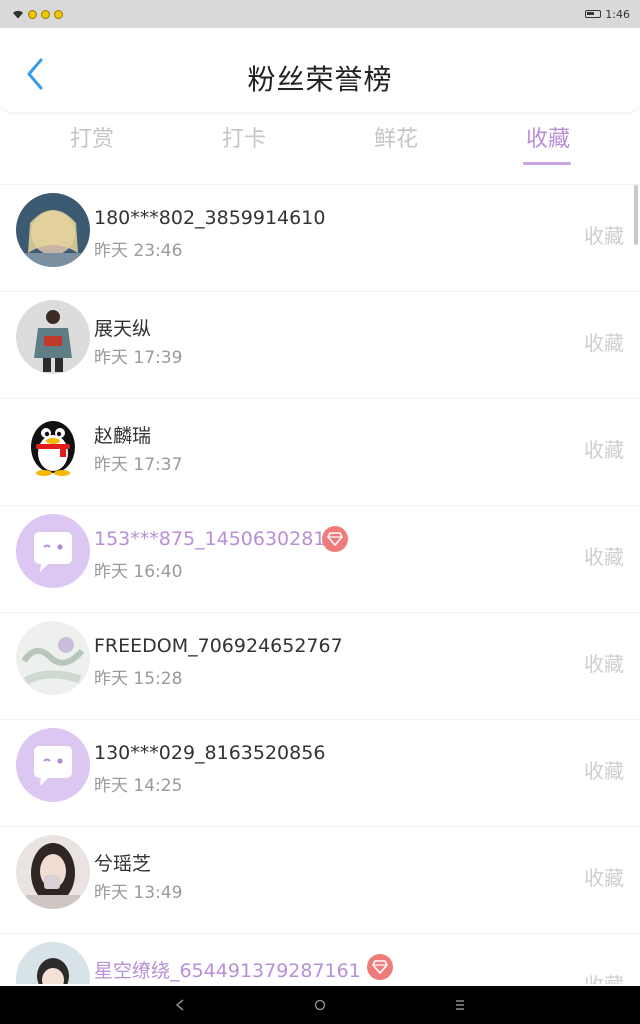  What do you see at coordinates (320, 237) in the screenshot?
I see `list-item: 180***802_3859914610 昨天 23:46 收藏` at bounding box center [320, 237].